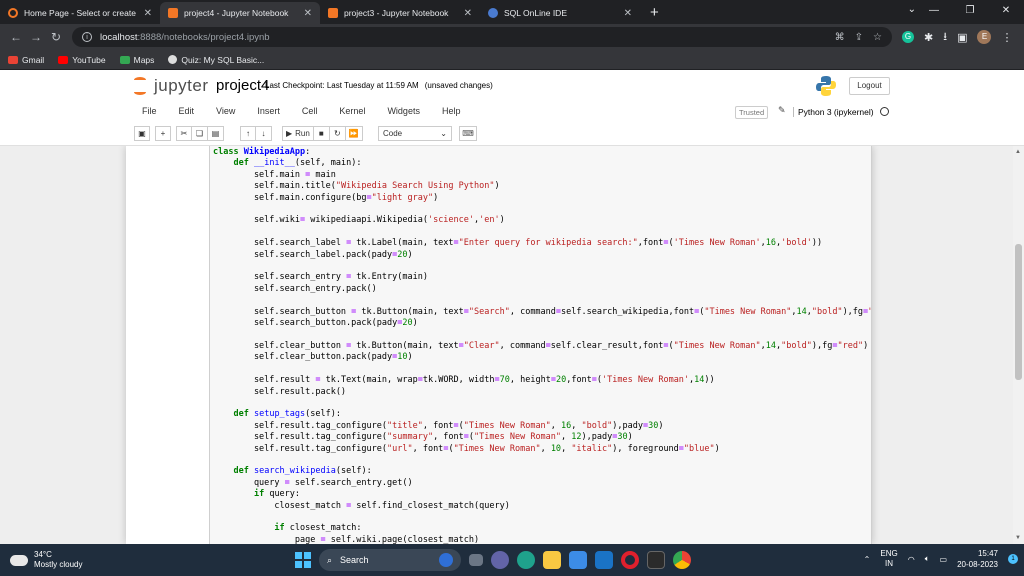 This screenshot has height=576, width=1024. What do you see at coordinates (1018, 312) in the screenshot?
I see `scrollbar-thumb` at bounding box center [1018, 312].